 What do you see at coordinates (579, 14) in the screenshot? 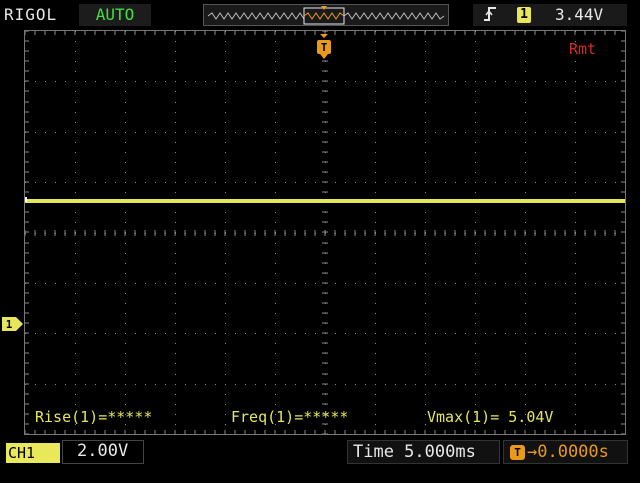
I see `trigger-level: 3.44V` at bounding box center [579, 14].